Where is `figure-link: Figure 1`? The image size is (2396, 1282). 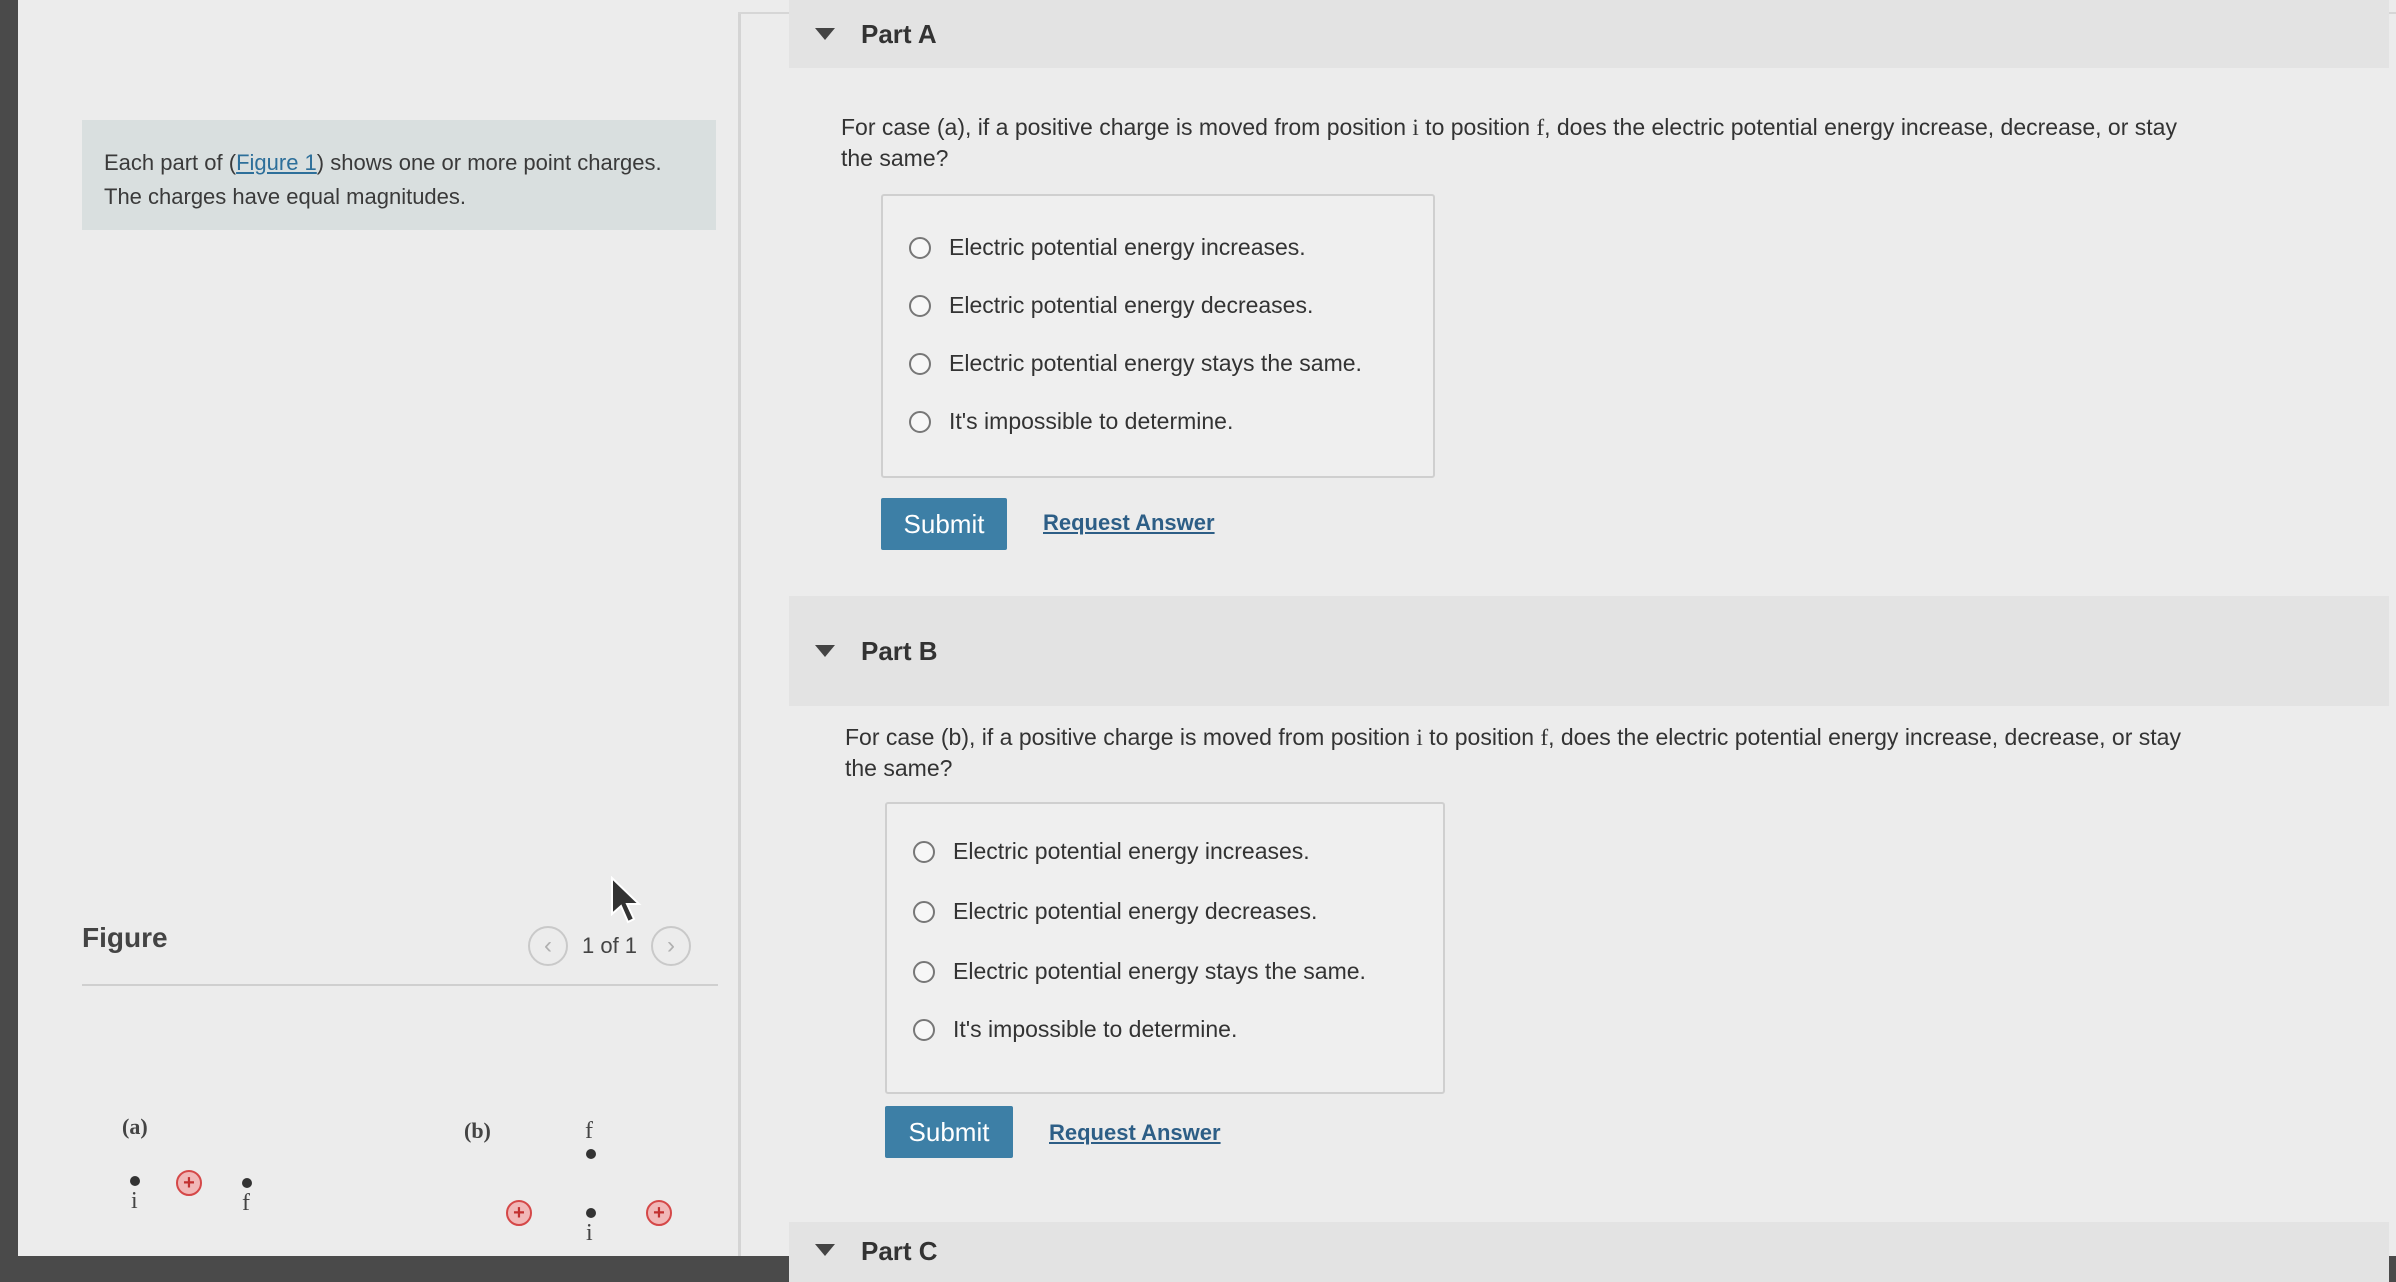 figure-link: Figure 1 is located at coordinates (276, 162).